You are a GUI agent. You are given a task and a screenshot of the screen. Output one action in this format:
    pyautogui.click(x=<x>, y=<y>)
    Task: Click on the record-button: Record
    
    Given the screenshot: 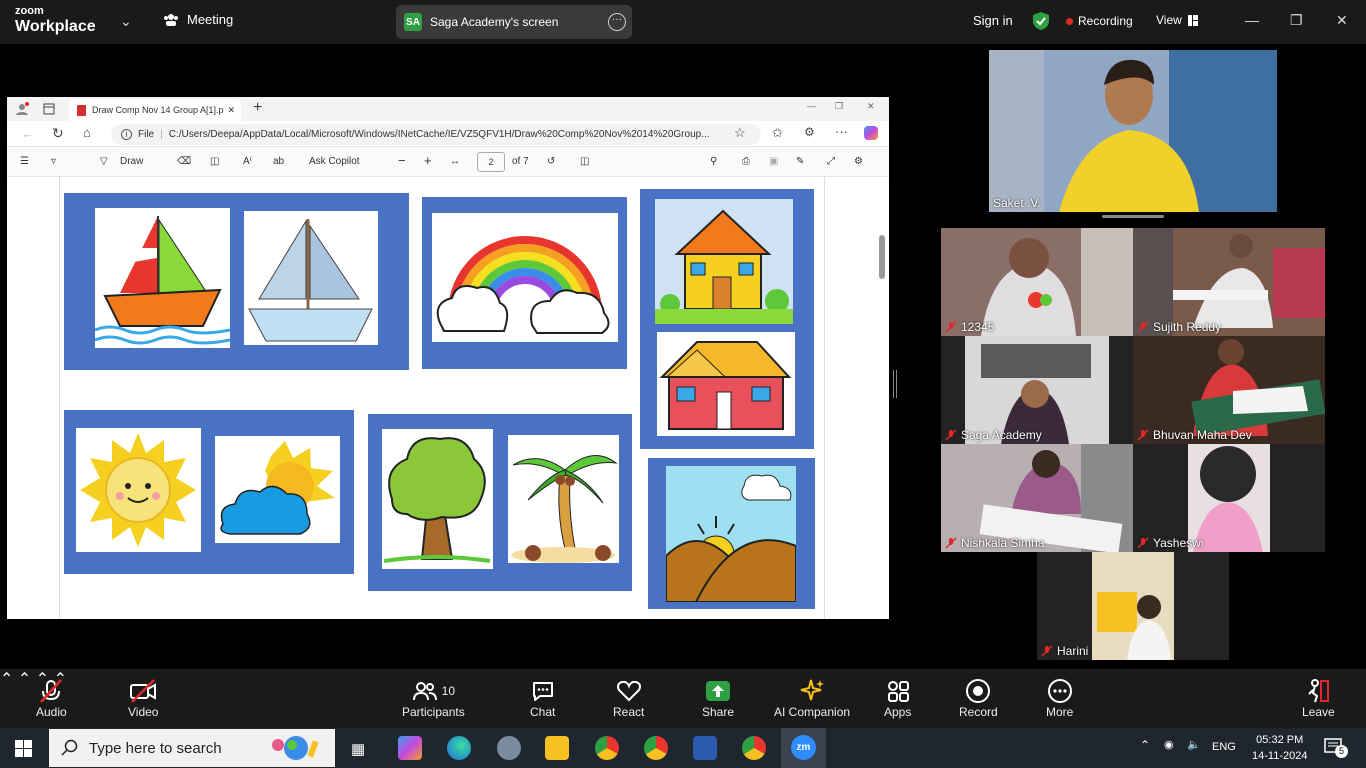 What is the action you would take?
    pyautogui.click(x=978, y=698)
    